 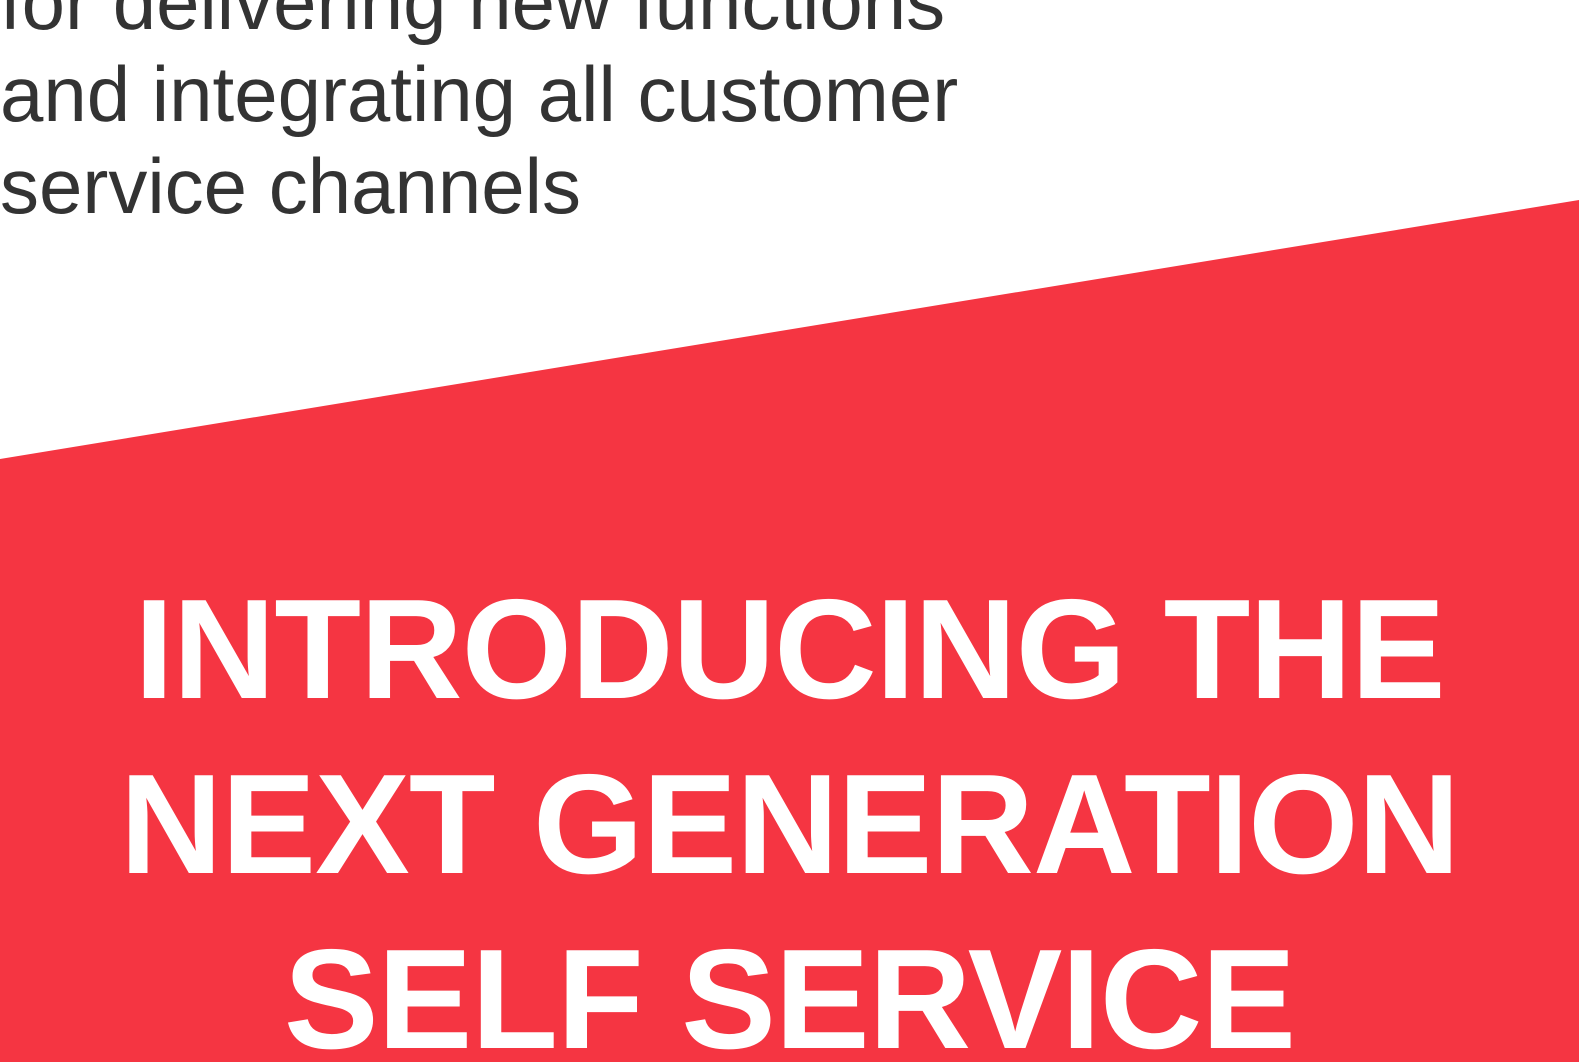 What do you see at coordinates (789, 991) in the screenshot?
I see `headline-line-3: SELF SERVICE` at bounding box center [789, 991].